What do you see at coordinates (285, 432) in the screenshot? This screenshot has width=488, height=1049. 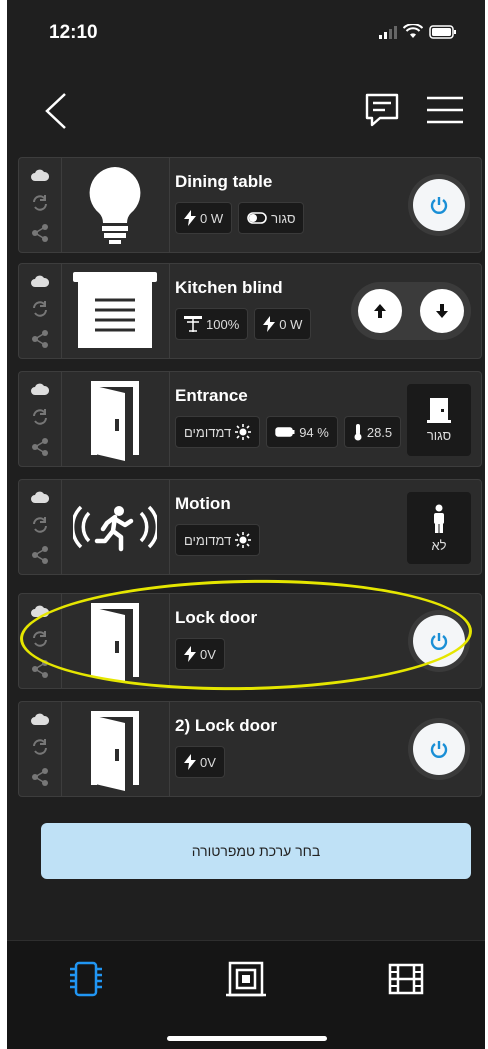 I see `battery-icon` at bounding box center [285, 432].